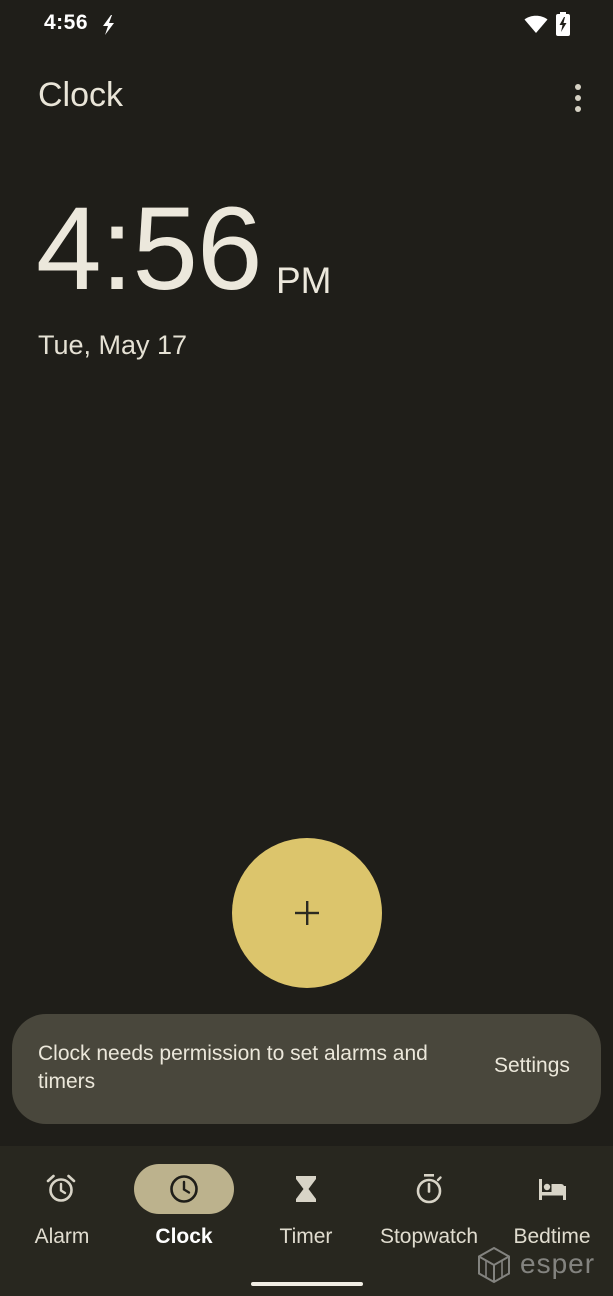 The width and height of the screenshot is (613, 1296). I want to click on am-pm-indicator: PM, so click(304, 280).